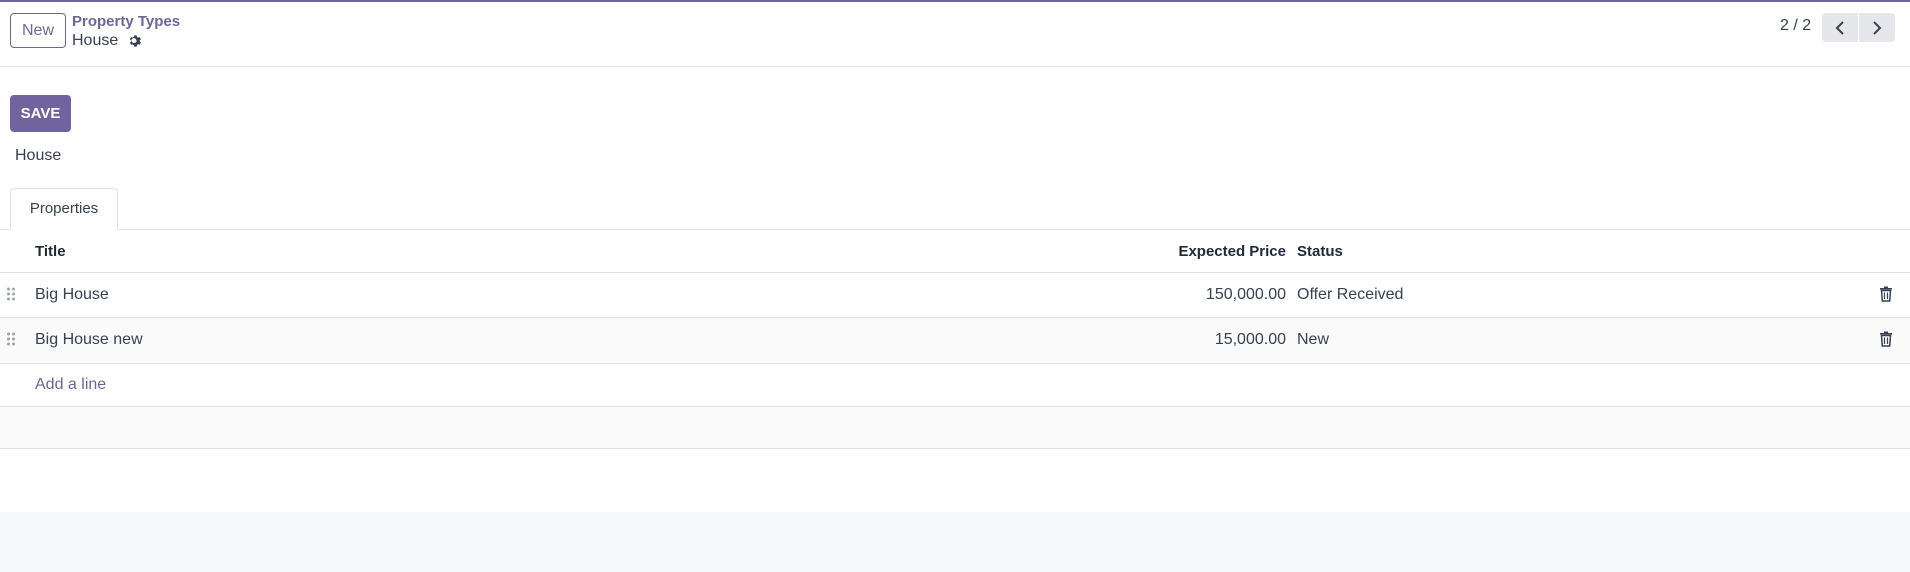  I want to click on new-button: New, so click(38, 30).